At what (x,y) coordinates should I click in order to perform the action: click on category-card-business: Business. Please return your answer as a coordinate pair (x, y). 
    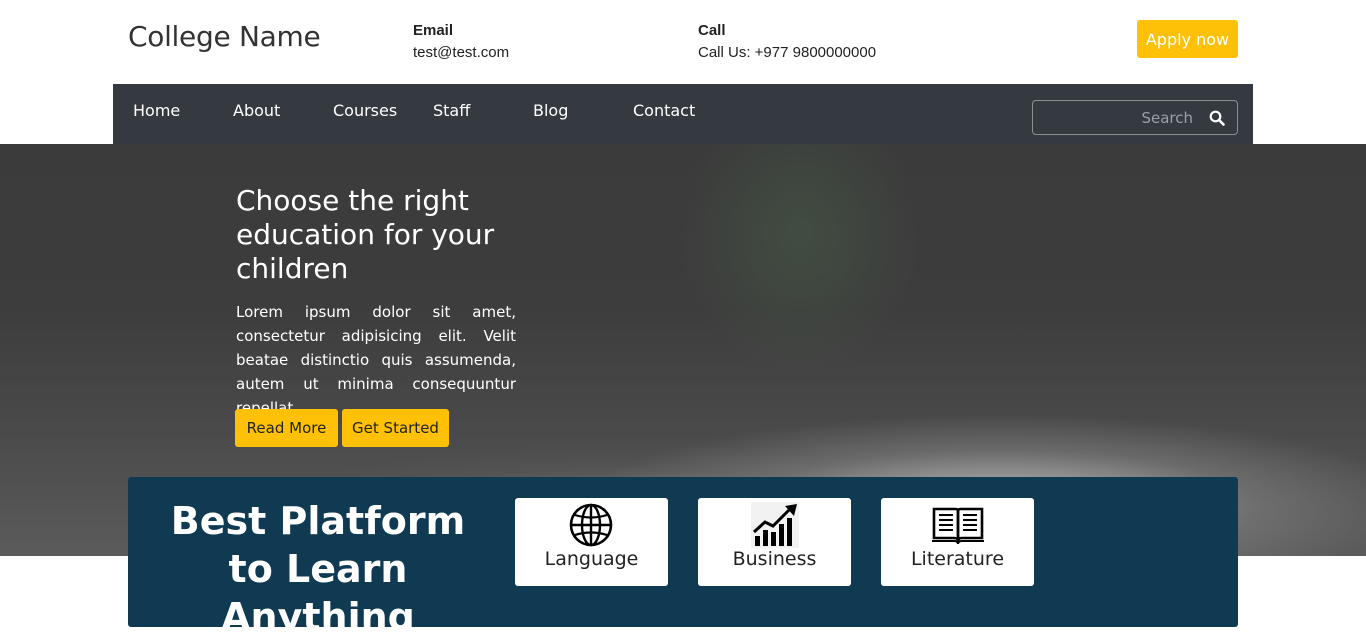
    Looking at the image, I should click on (774, 542).